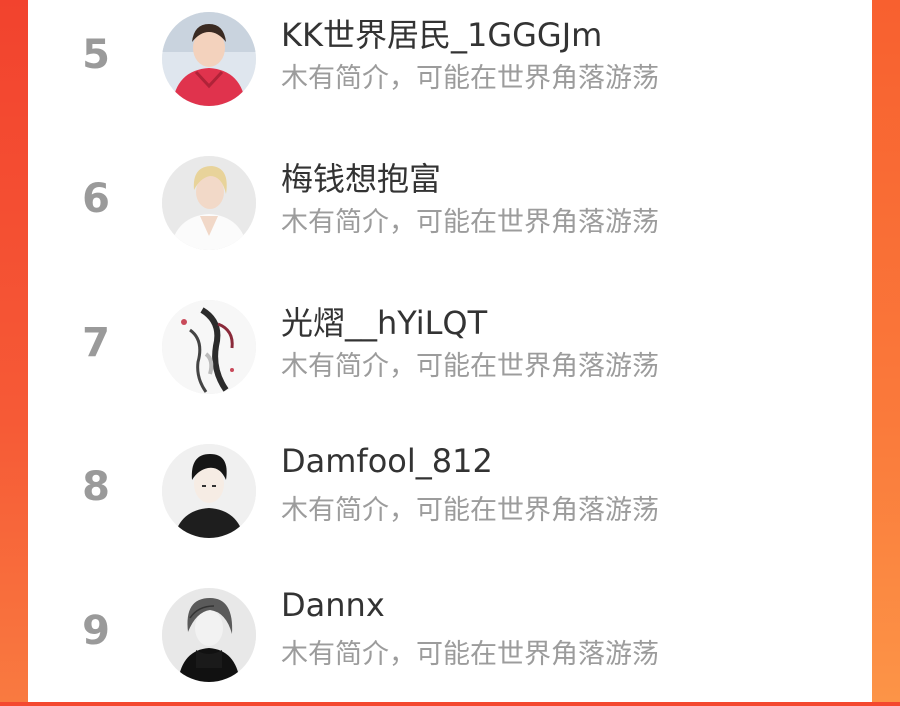 The height and width of the screenshot is (706, 900). What do you see at coordinates (96, 343) in the screenshot?
I see `rank-number: 7` at bounding box center [96, 343].